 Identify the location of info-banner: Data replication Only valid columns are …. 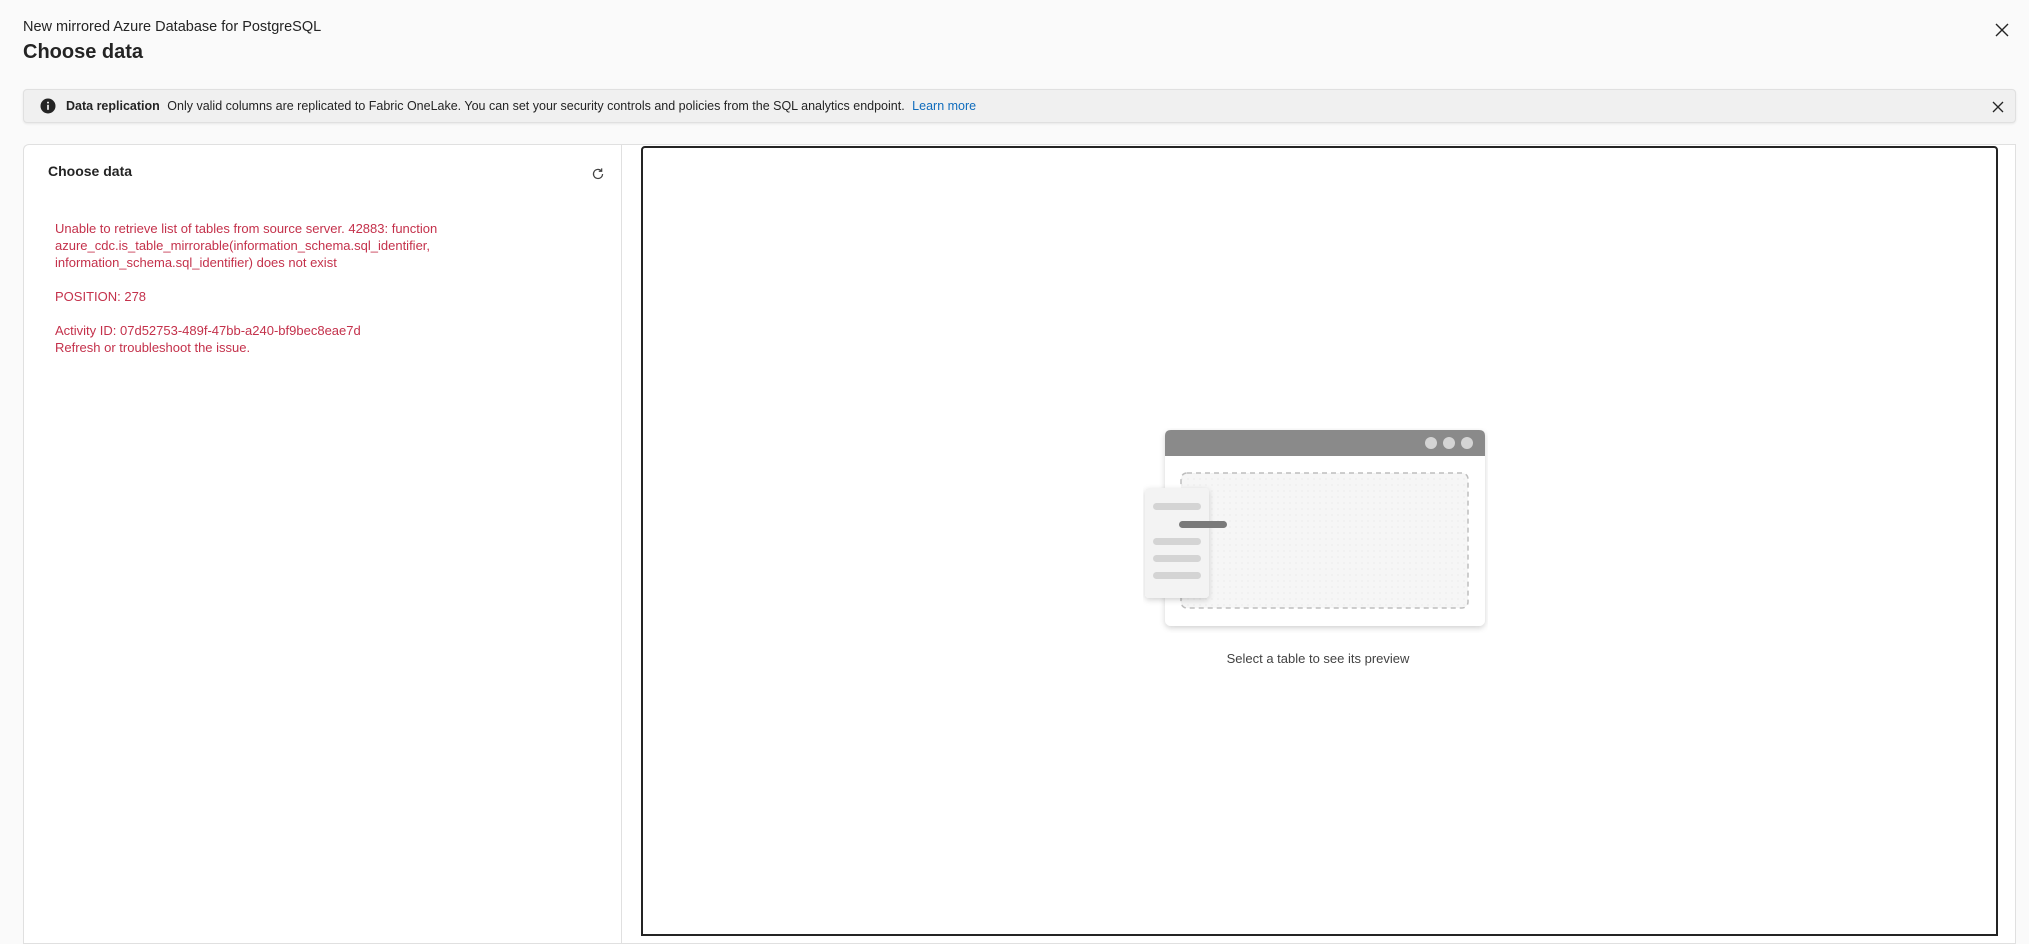
(1019, 106).